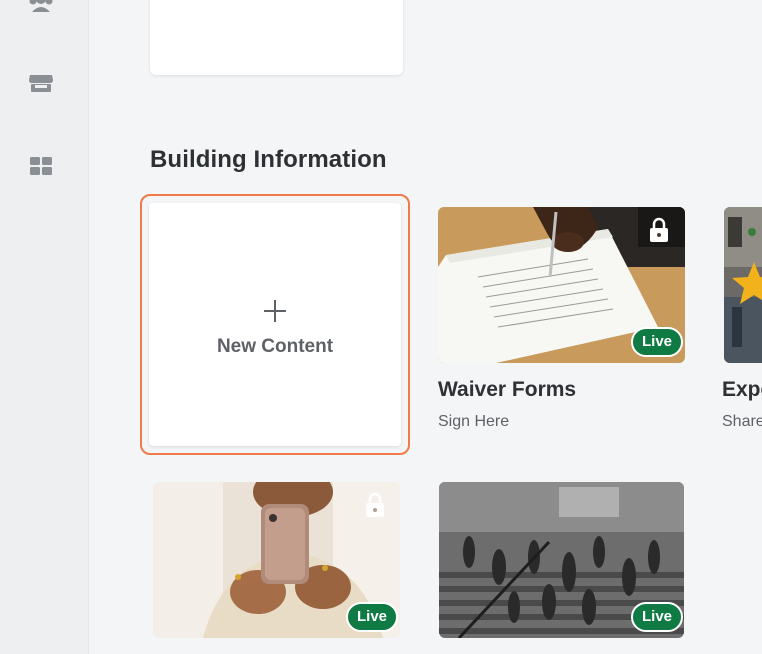 The height and width of the screenshot is (654, 762). What do you see at coordinates (561, 285) in the screenshot?
I see `card-waiver-forms-image: Live` at bounding box center [561, 285].